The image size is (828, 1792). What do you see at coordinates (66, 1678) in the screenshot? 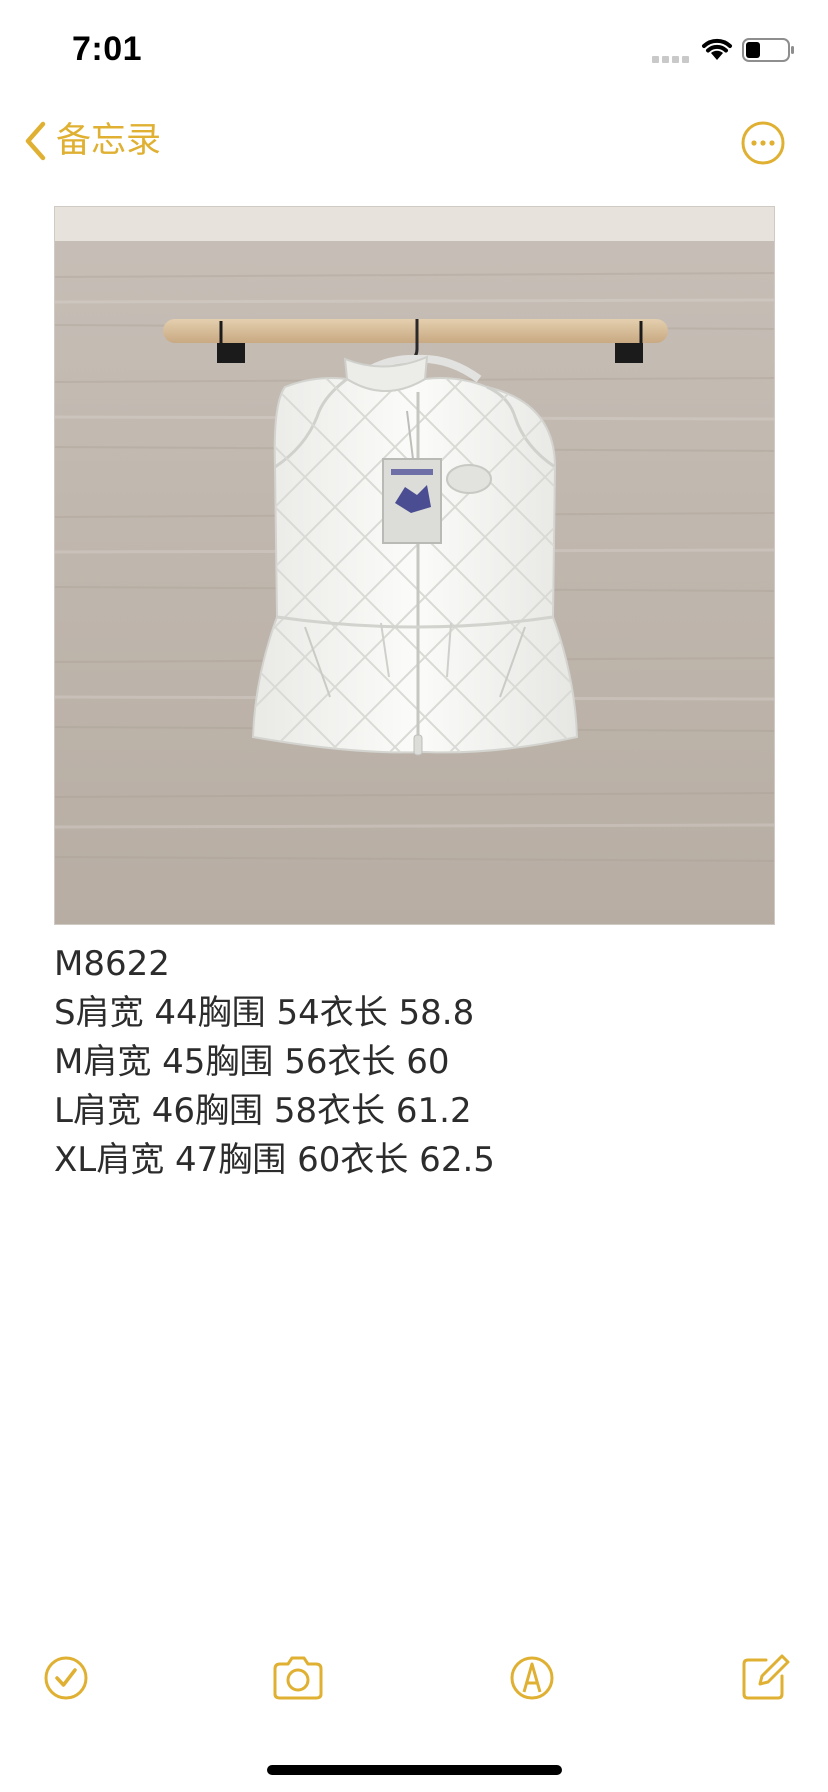
I see `checklist-icon` at bounding box center [66, 1678].